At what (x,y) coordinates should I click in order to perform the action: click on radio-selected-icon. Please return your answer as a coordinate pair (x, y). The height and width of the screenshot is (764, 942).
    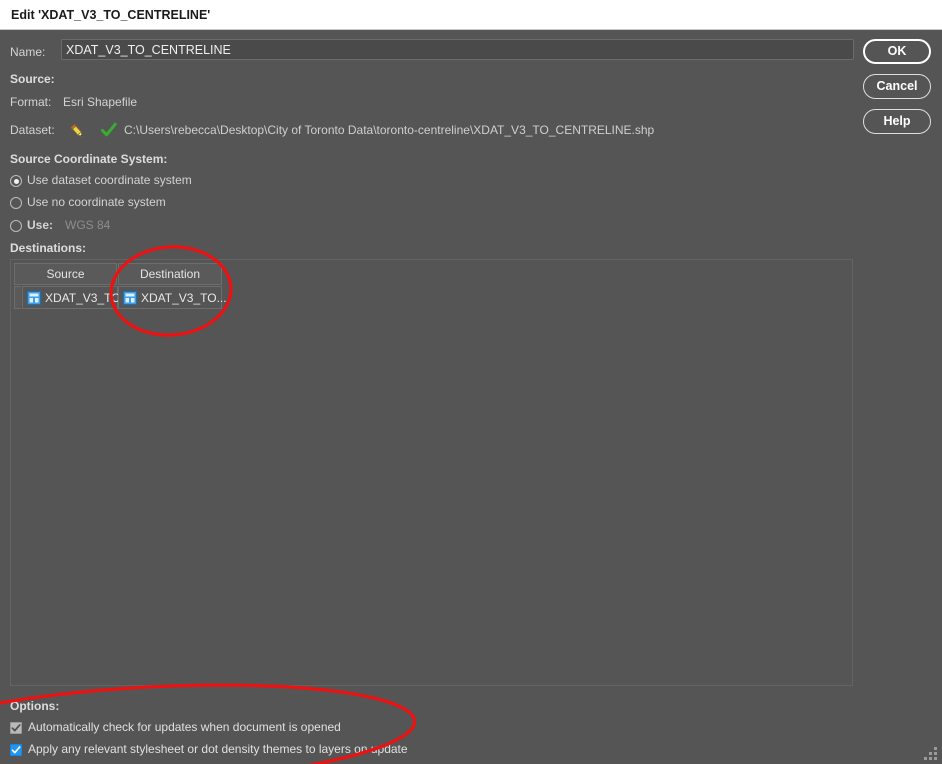
    Looking at the image, I should click on (16, 181).